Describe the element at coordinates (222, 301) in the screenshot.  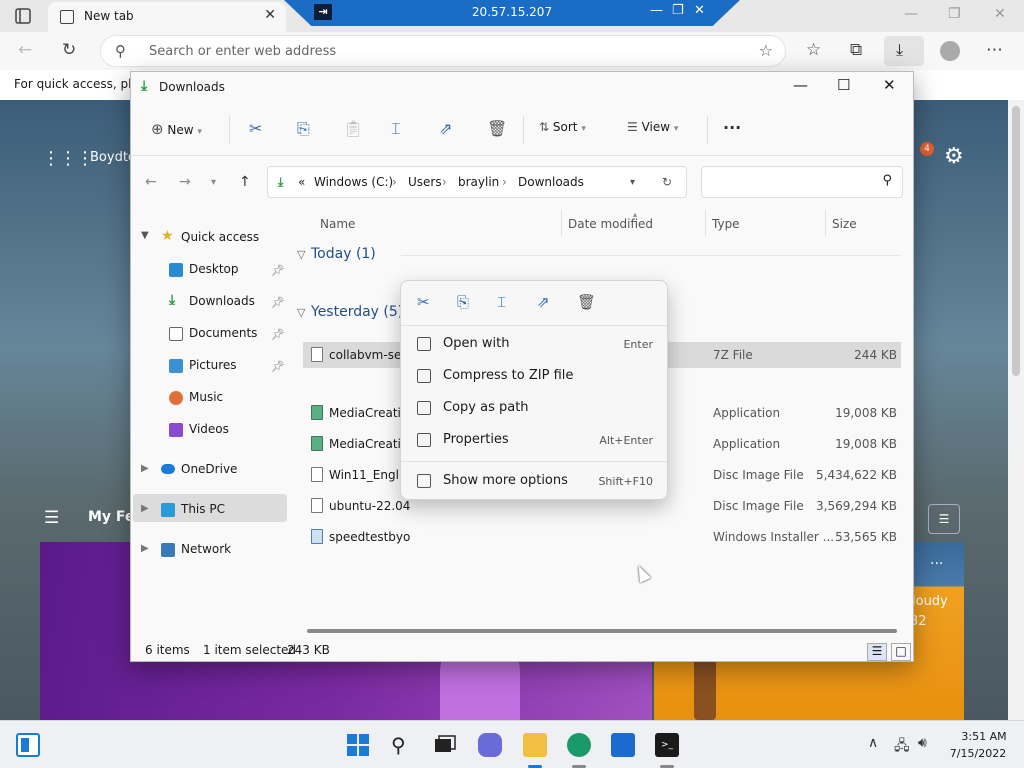
I see `sidebar-item-downloads: Downloads` at that location.